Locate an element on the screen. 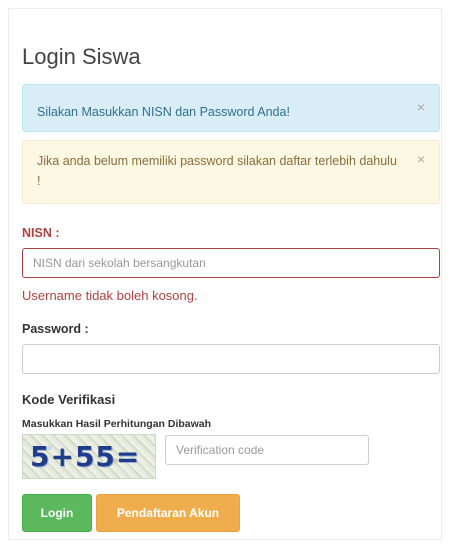 This screenshot has width=449, height=548. captcha-image: 5+55= is located at coordinates (89, 456).